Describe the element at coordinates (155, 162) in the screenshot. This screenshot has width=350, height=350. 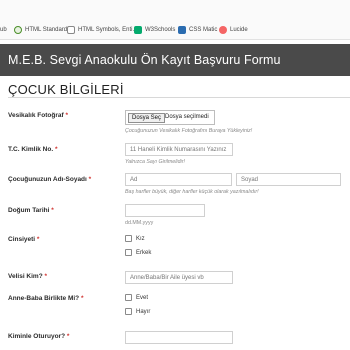
I see `tc-hint: Yalnızca Sayı Girilmelidir!` at that location.